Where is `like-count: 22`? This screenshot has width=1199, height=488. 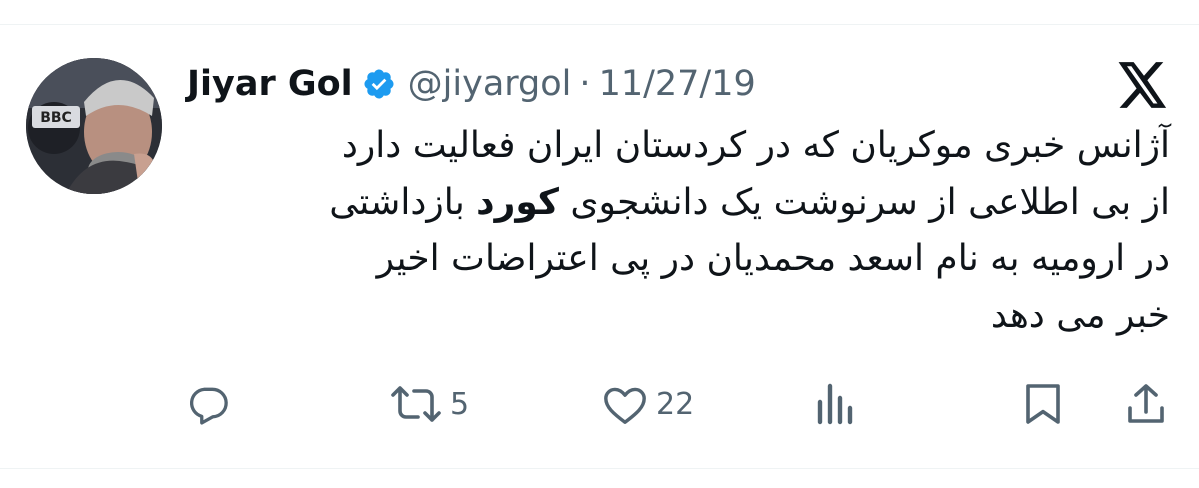
like-count: 22 is located at coordinates (675, 404).